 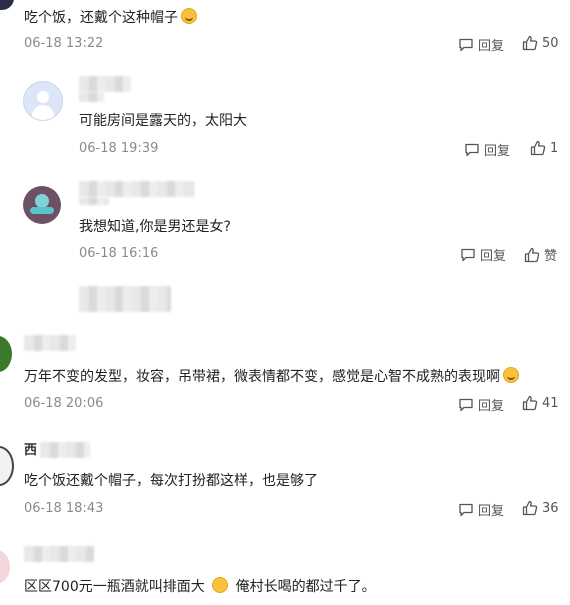 I want to click on like-count: 50, so click(x=550, y=43).